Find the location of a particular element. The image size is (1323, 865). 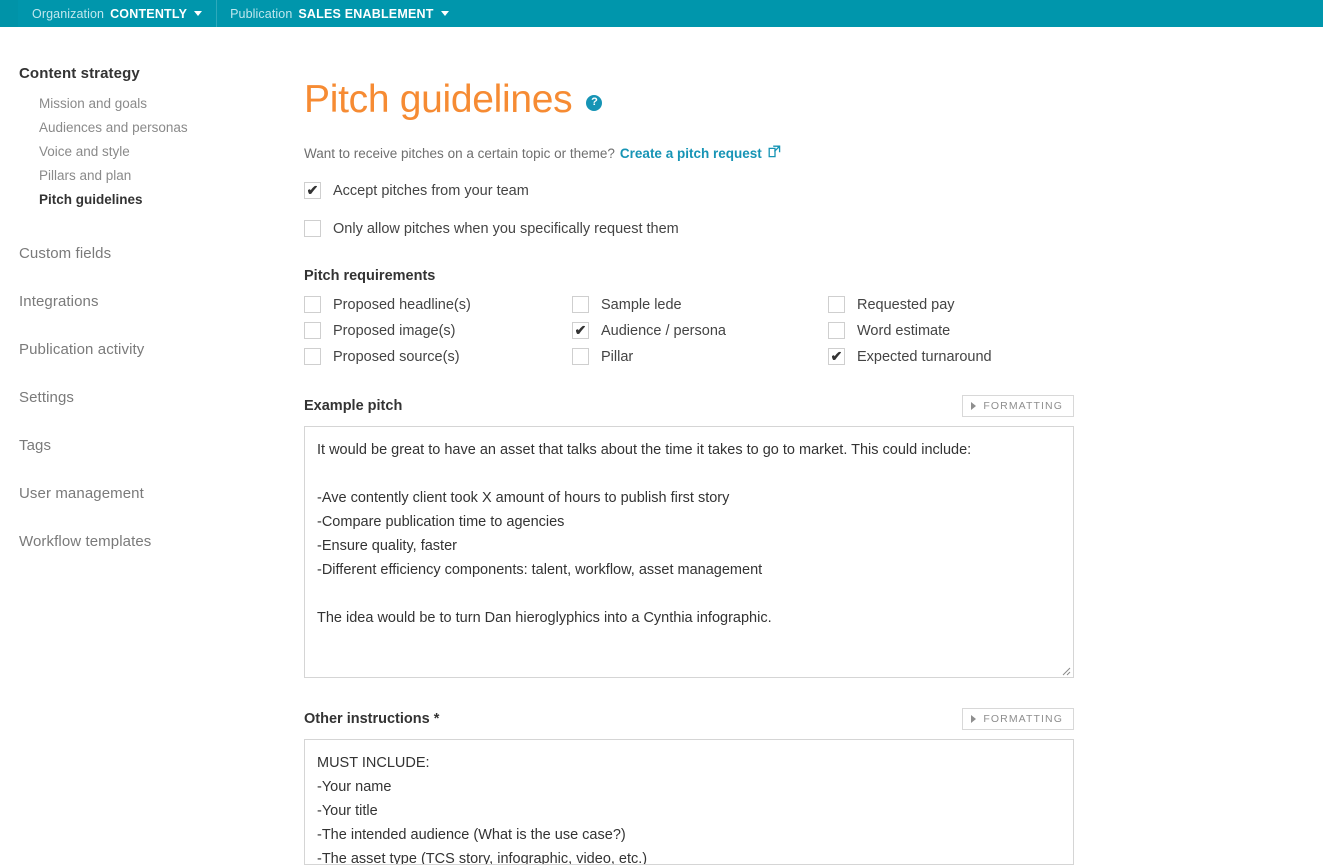

checkbox-label: Audience / persona is located at coordinates (663, 330).